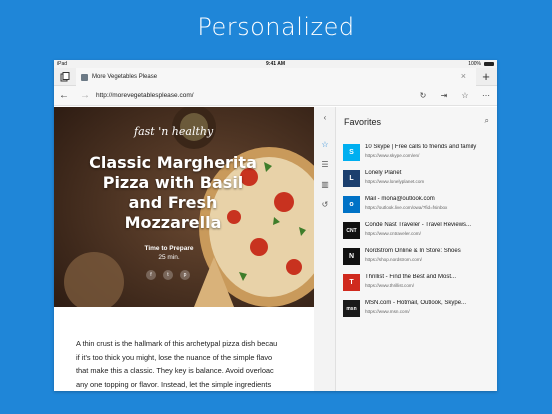 This screenshot has height=414, width=552. What do you see at coordinates (151, 275) in the screenshot?
I see `facebook-icon: f` at bounding box center [151, 275].